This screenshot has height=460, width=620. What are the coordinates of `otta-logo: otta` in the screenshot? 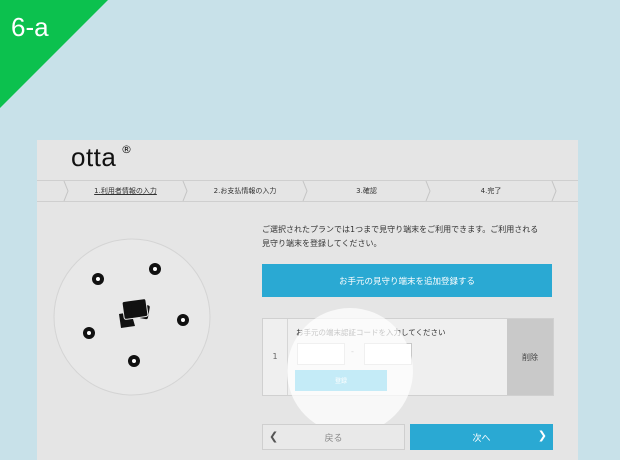 It's located at (94, 157).